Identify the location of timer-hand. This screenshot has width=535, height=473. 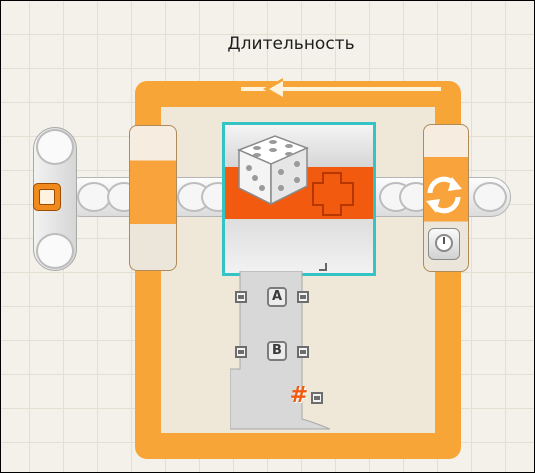
(444, 240).